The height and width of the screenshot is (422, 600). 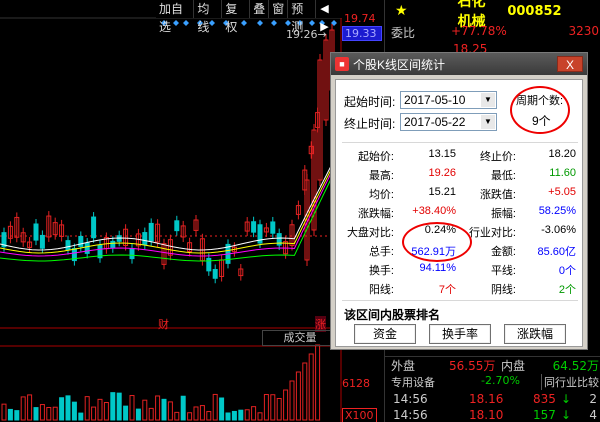 What do you see at coordinates (370, 124) in the screenshot?
I see `end-time-label: 终止时间:` at bounding box center [370, 124].